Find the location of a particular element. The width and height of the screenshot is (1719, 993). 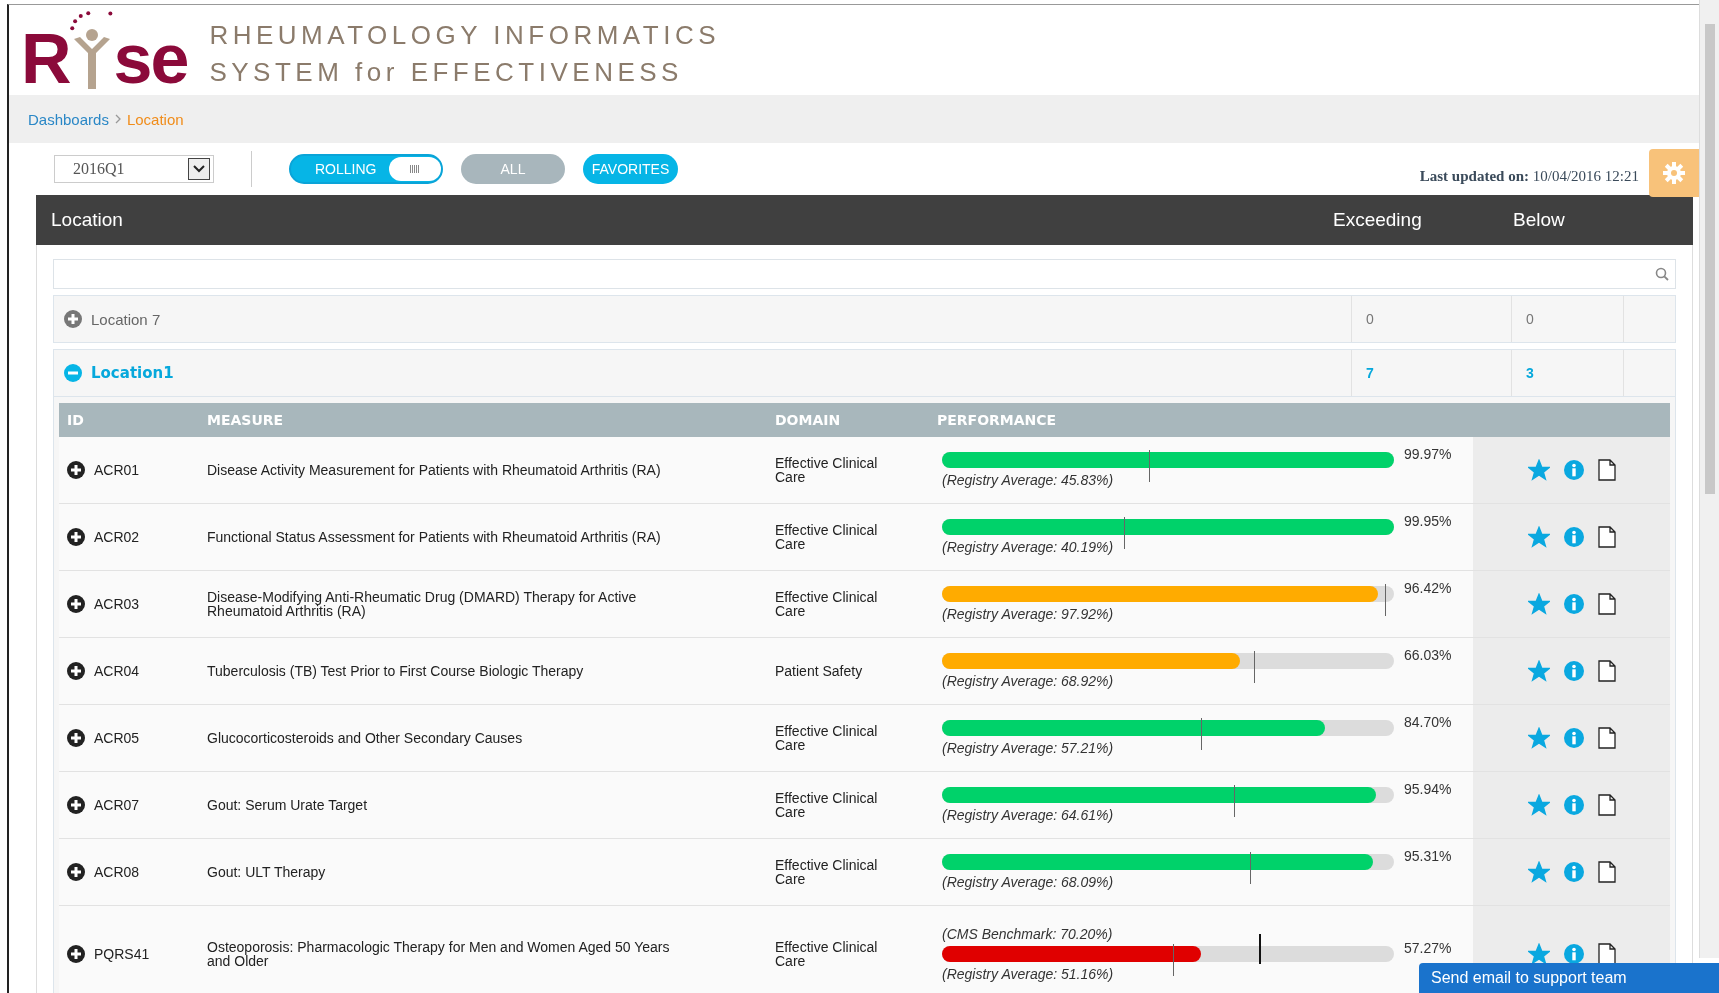

measure-id: ACR04 is located at coordinates (117, 671).